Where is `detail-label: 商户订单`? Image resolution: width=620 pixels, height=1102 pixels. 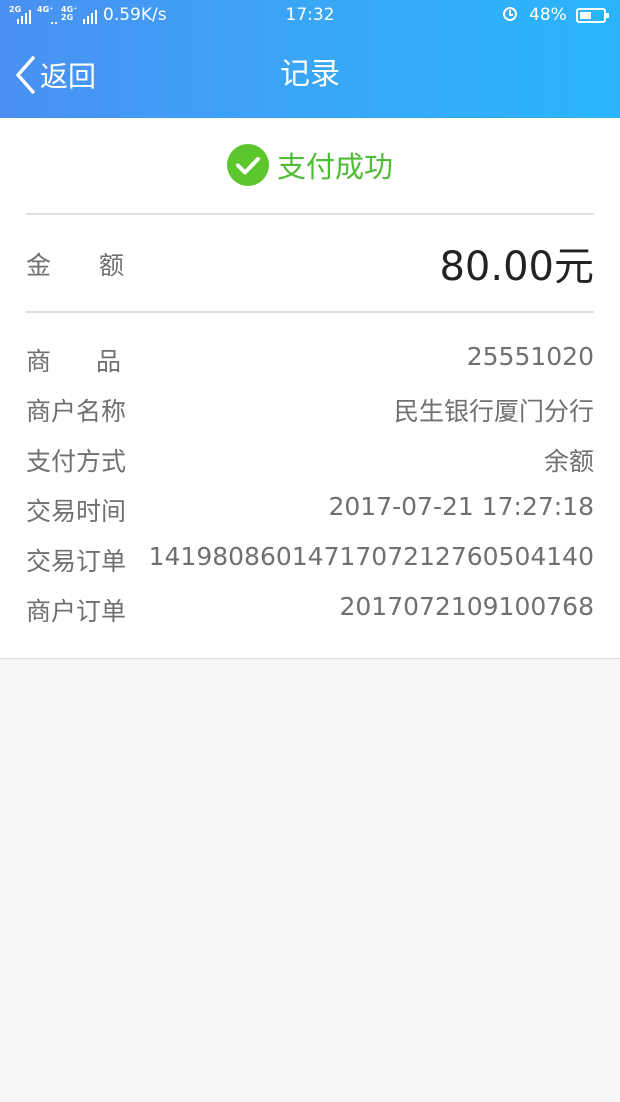 detail-label: 商户订单 is located at coordinates (76, 611).